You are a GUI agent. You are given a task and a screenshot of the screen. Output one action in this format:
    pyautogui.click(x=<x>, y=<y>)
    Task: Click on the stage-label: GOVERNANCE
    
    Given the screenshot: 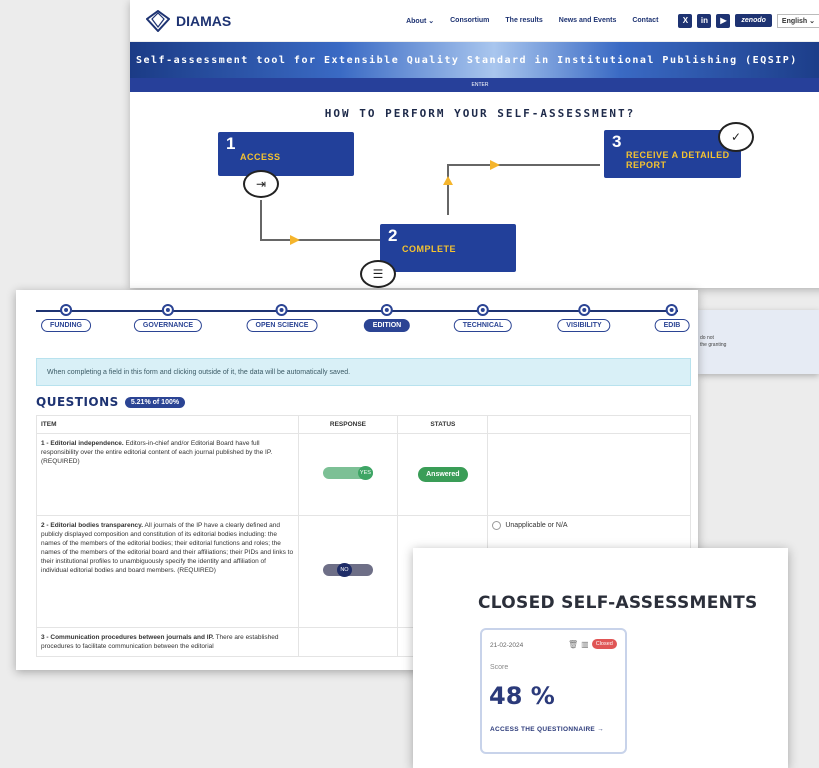 What is the action you would take?
    pyautogui.click(x=168, y=325)
    